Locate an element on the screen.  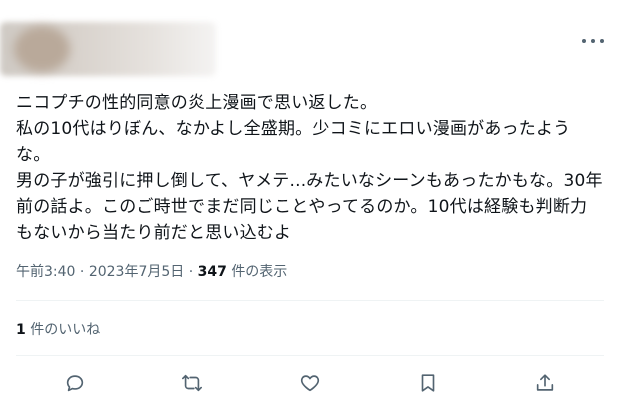
retweet-icon is located at coordinates (192, 383).